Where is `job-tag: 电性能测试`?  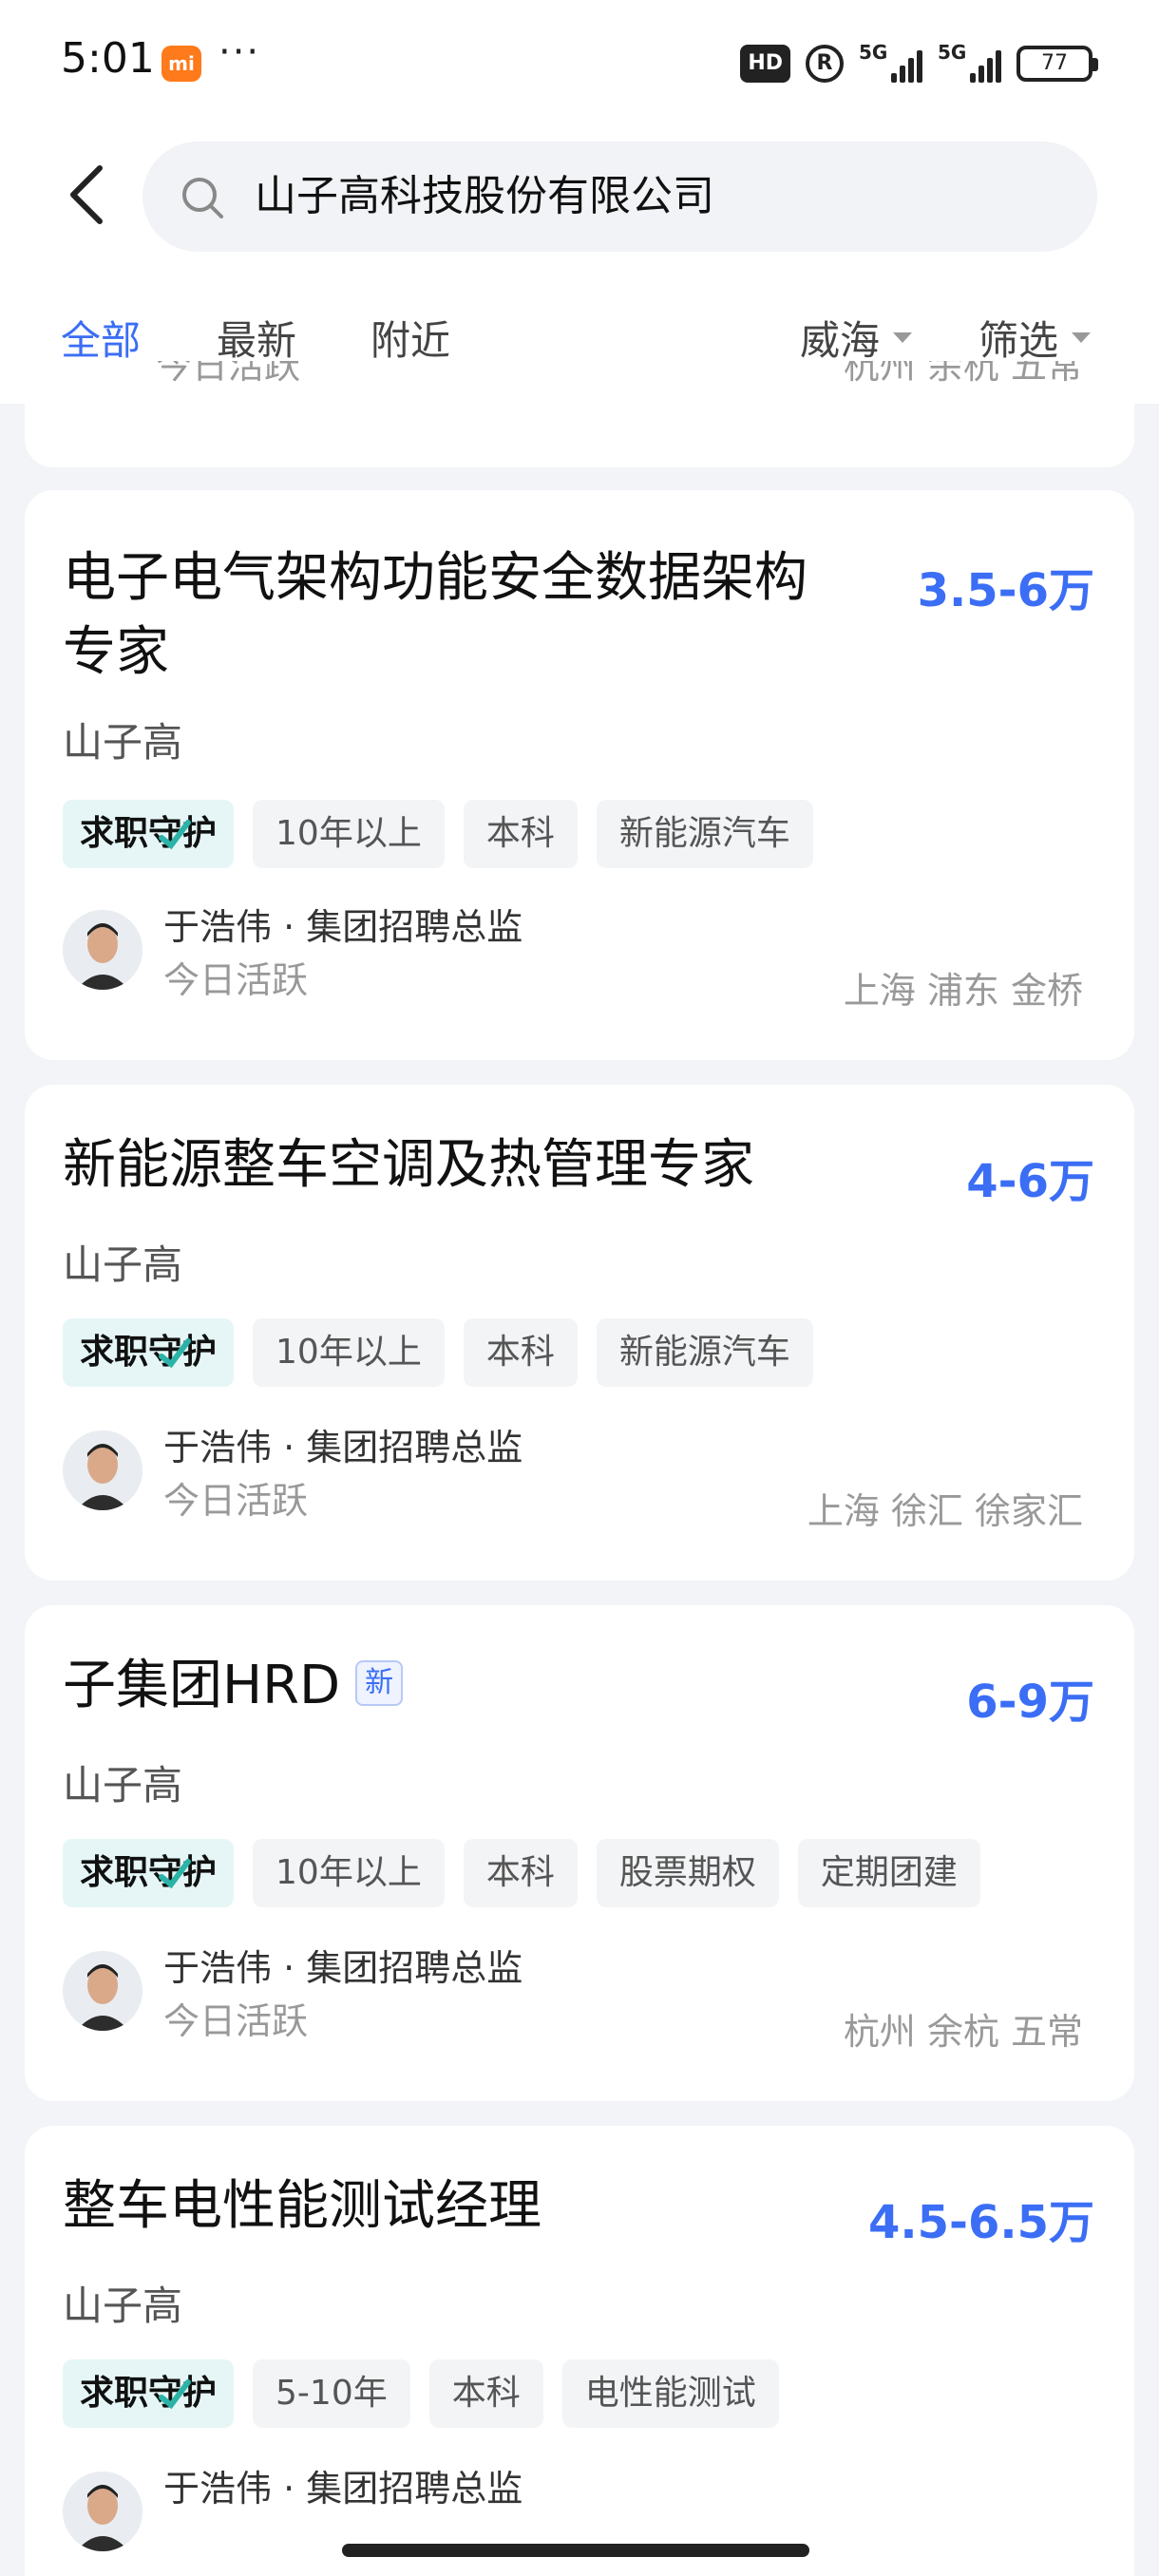
job-tag: 电性能测试 is located at coordinates (670, 2393).